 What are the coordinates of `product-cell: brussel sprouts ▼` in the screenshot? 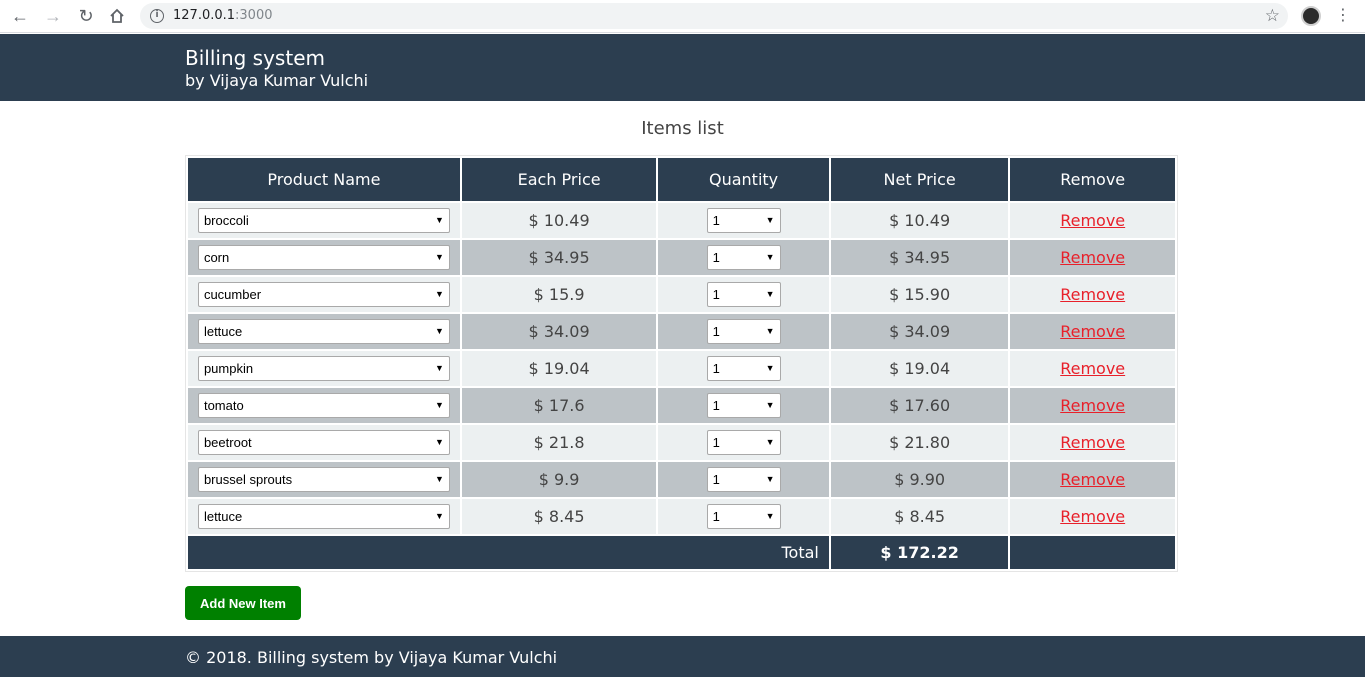 It's located at (324, 479).